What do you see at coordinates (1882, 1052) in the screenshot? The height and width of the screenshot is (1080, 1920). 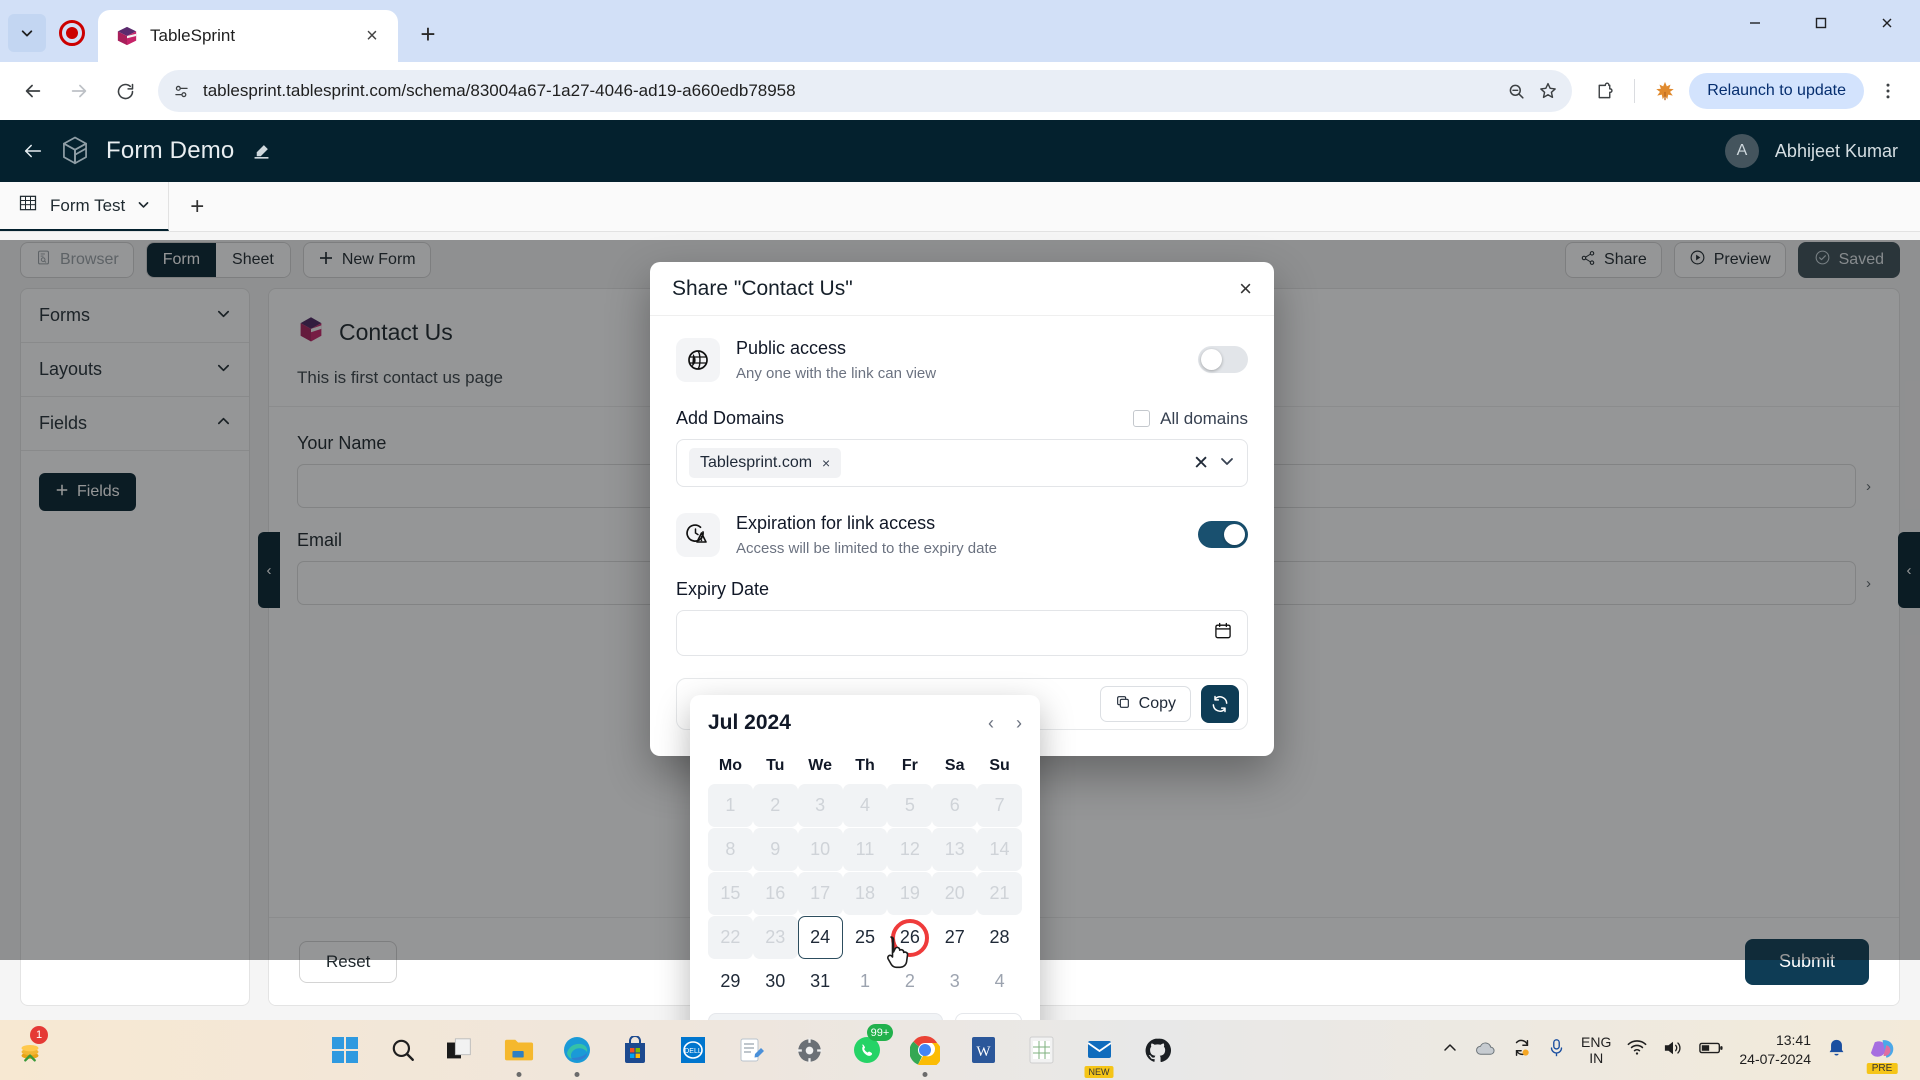 I see `copilot-icon: PRE` at bounding box center [1882, 1052].